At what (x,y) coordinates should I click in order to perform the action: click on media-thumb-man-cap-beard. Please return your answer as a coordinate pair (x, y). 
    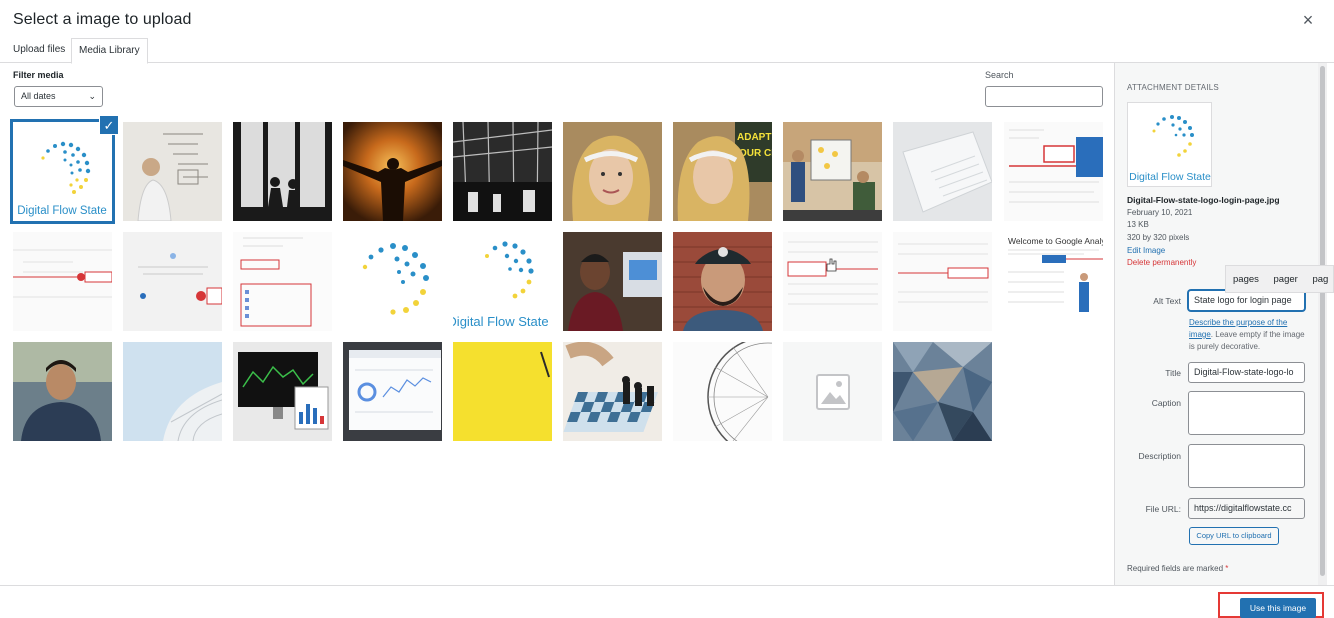
    Looking at the image, I should click on (722, 281).